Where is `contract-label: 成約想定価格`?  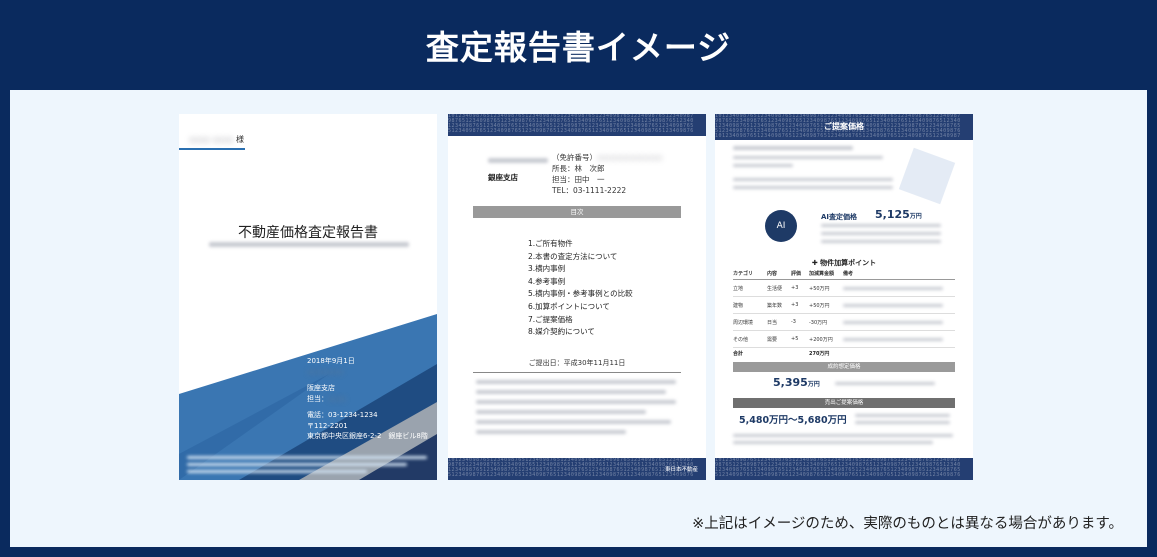 contract-label: 成約想定価格 is located at coordinates (844, 367).